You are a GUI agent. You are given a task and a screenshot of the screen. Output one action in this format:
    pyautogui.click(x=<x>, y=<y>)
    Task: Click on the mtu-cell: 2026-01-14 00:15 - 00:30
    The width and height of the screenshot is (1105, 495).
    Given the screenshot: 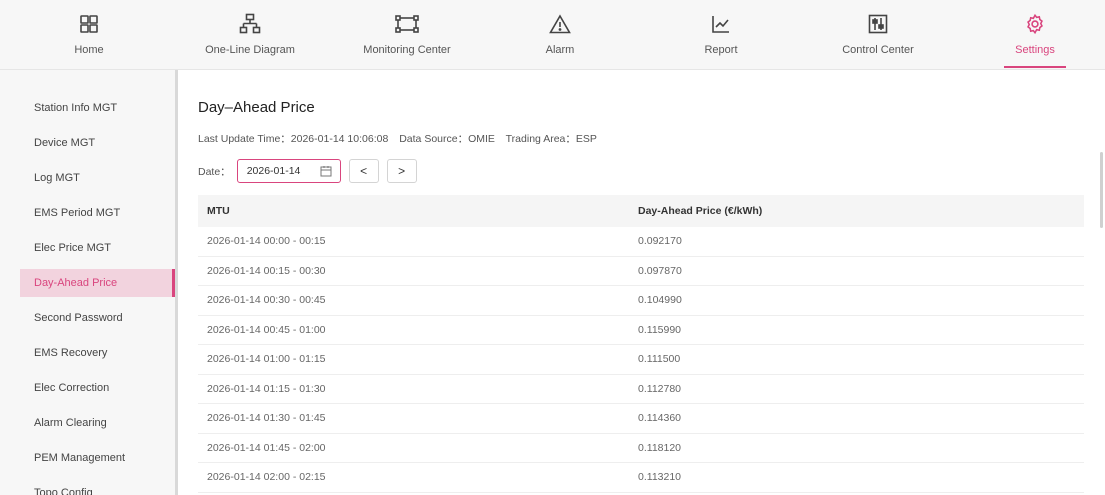 What is the action you would take?
    pyautogui.click(x=266, y=270)
    